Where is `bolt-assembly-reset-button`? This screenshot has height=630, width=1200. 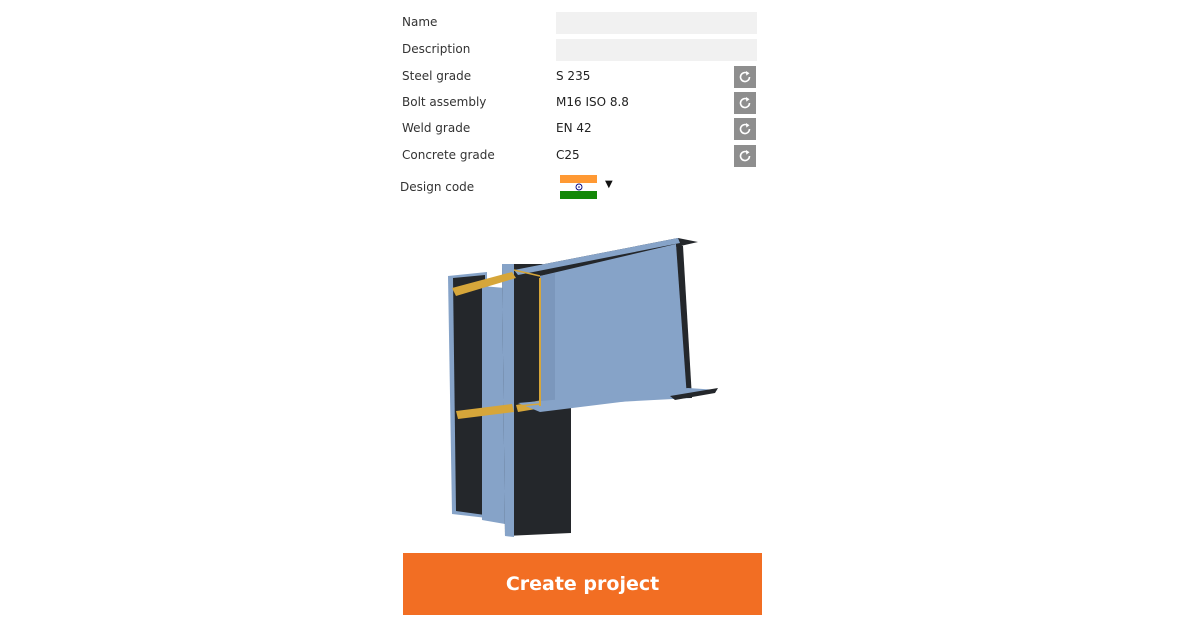
bolt-assembly-reset-button is located at coordinates (745, 103).